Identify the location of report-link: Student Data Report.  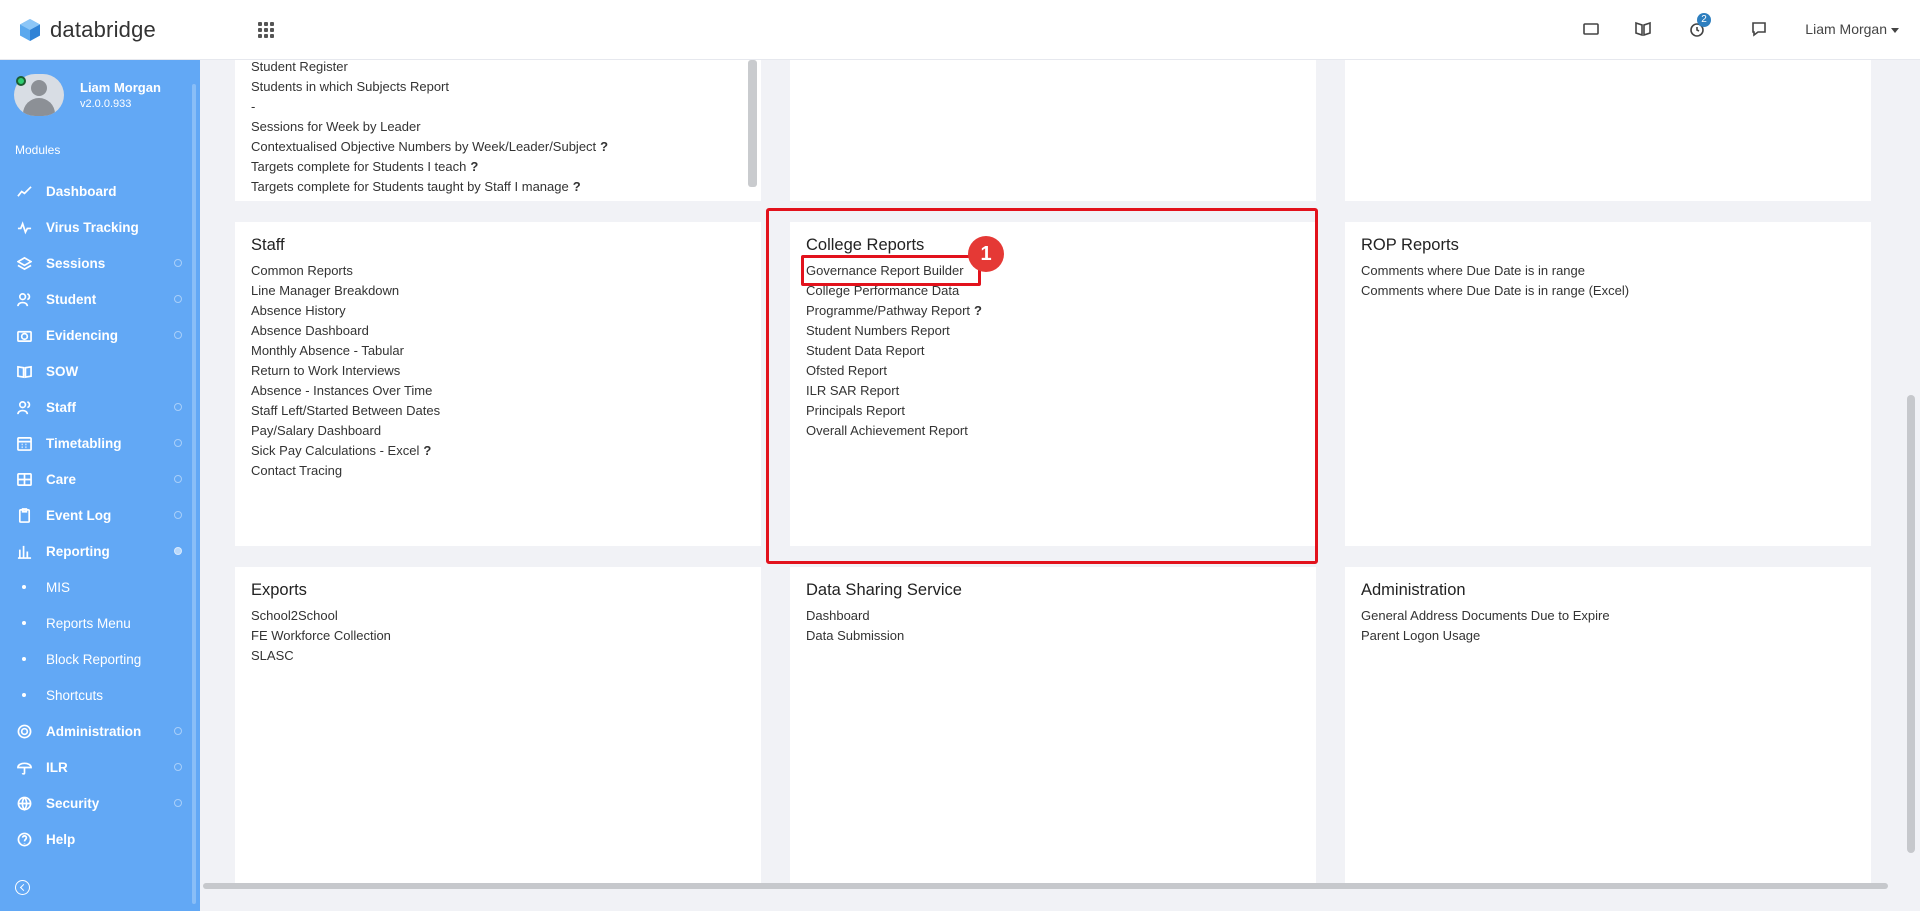
(894, 351).